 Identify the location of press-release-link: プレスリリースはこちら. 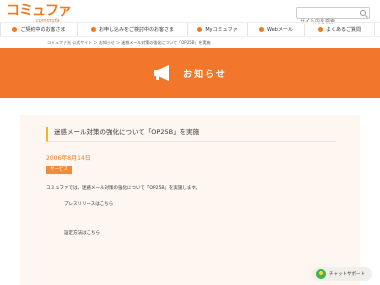
(88, 204).